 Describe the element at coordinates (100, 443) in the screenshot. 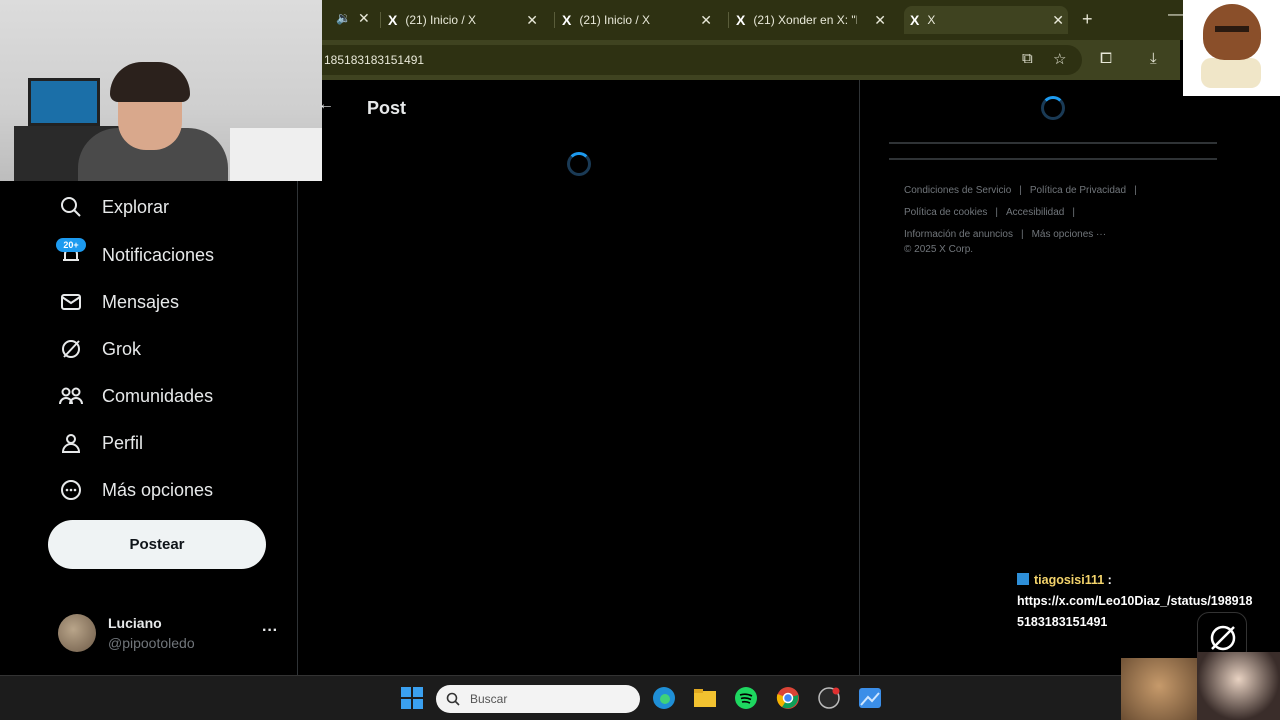

I see `nav-item-perfil: Perfil` at that location.